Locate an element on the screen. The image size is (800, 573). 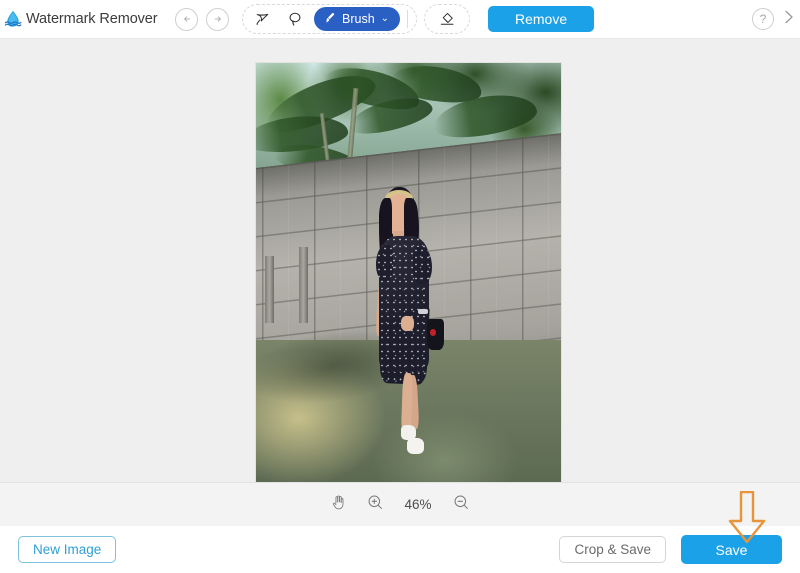
zoom-out-button is located at coordinates (461, 505).